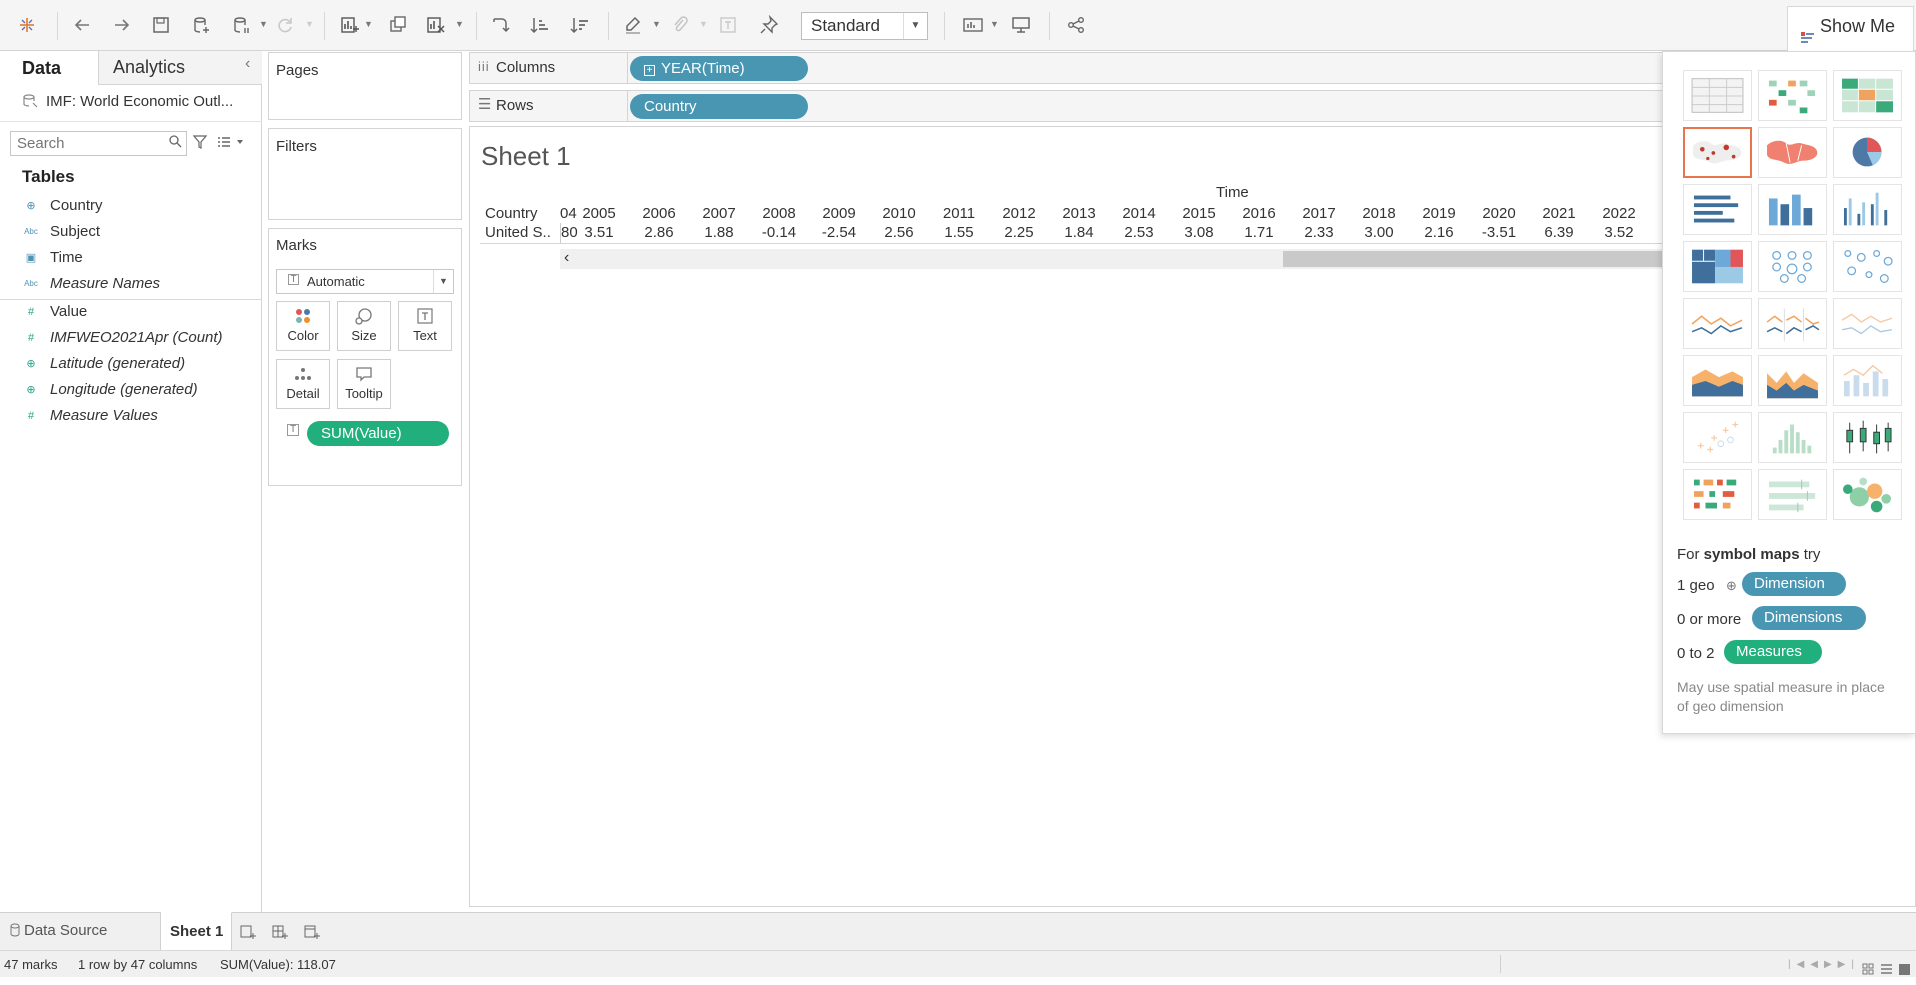 The height and width of the screenshot is (985, 1916). Describe the element at coordinates (1076, 25) in the screenshot. I see `share-icon` at that location.